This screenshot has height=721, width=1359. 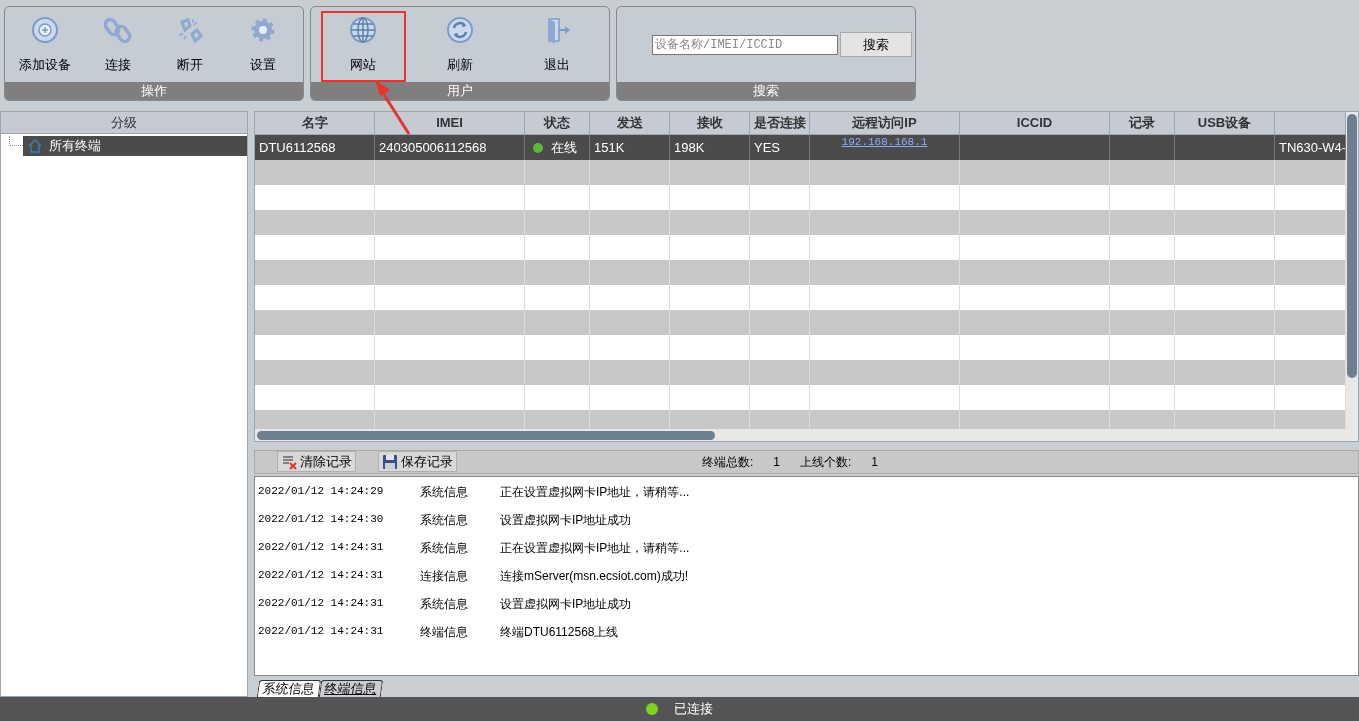 I want to click on search-field: 设备名称/IMEI/ICCID, so click(x=745, y=44).